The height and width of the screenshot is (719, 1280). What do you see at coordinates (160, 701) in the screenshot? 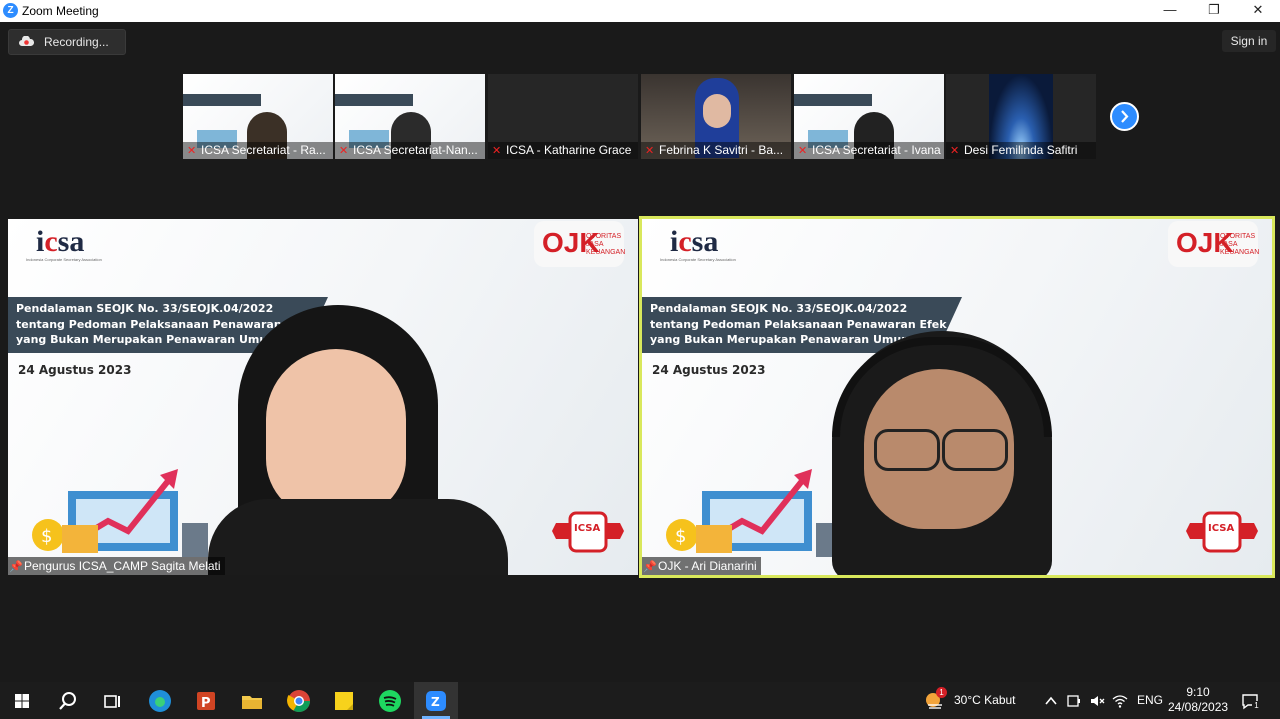
I see `edge-icon` at bounding box center [160, 701].